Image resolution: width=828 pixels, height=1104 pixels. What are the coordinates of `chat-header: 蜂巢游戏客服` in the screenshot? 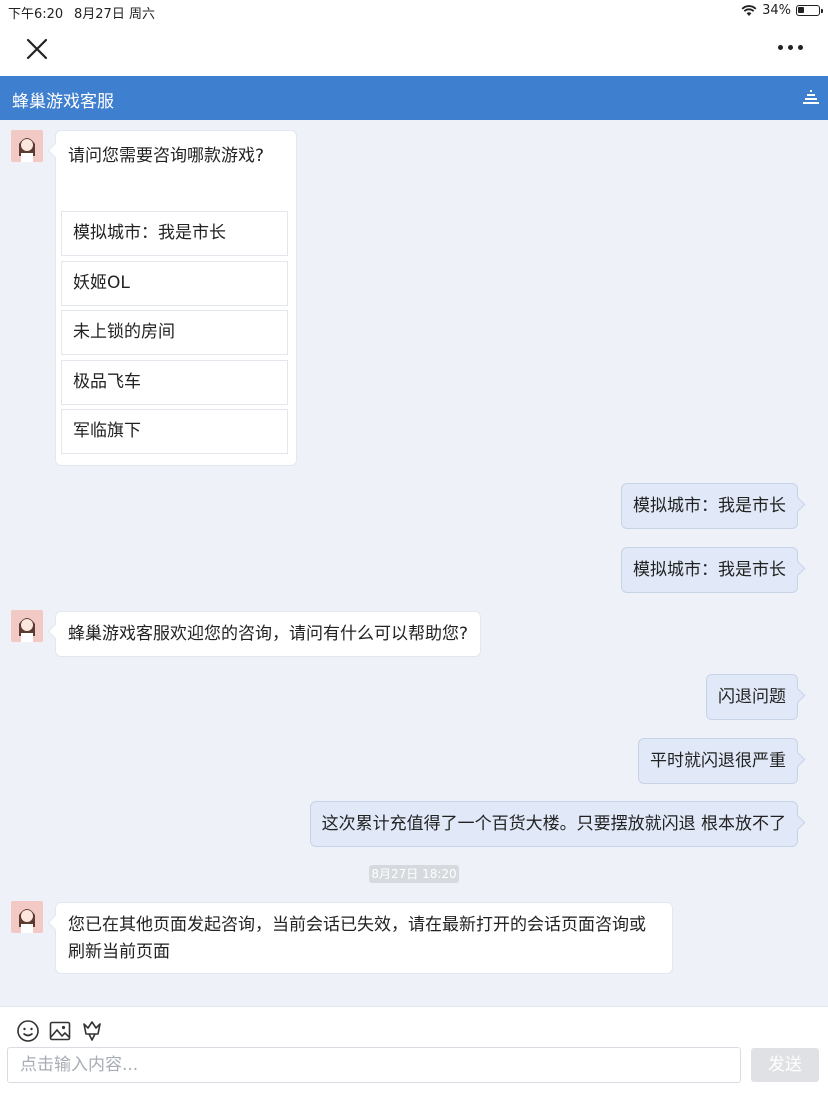 It's located at (414, 98).